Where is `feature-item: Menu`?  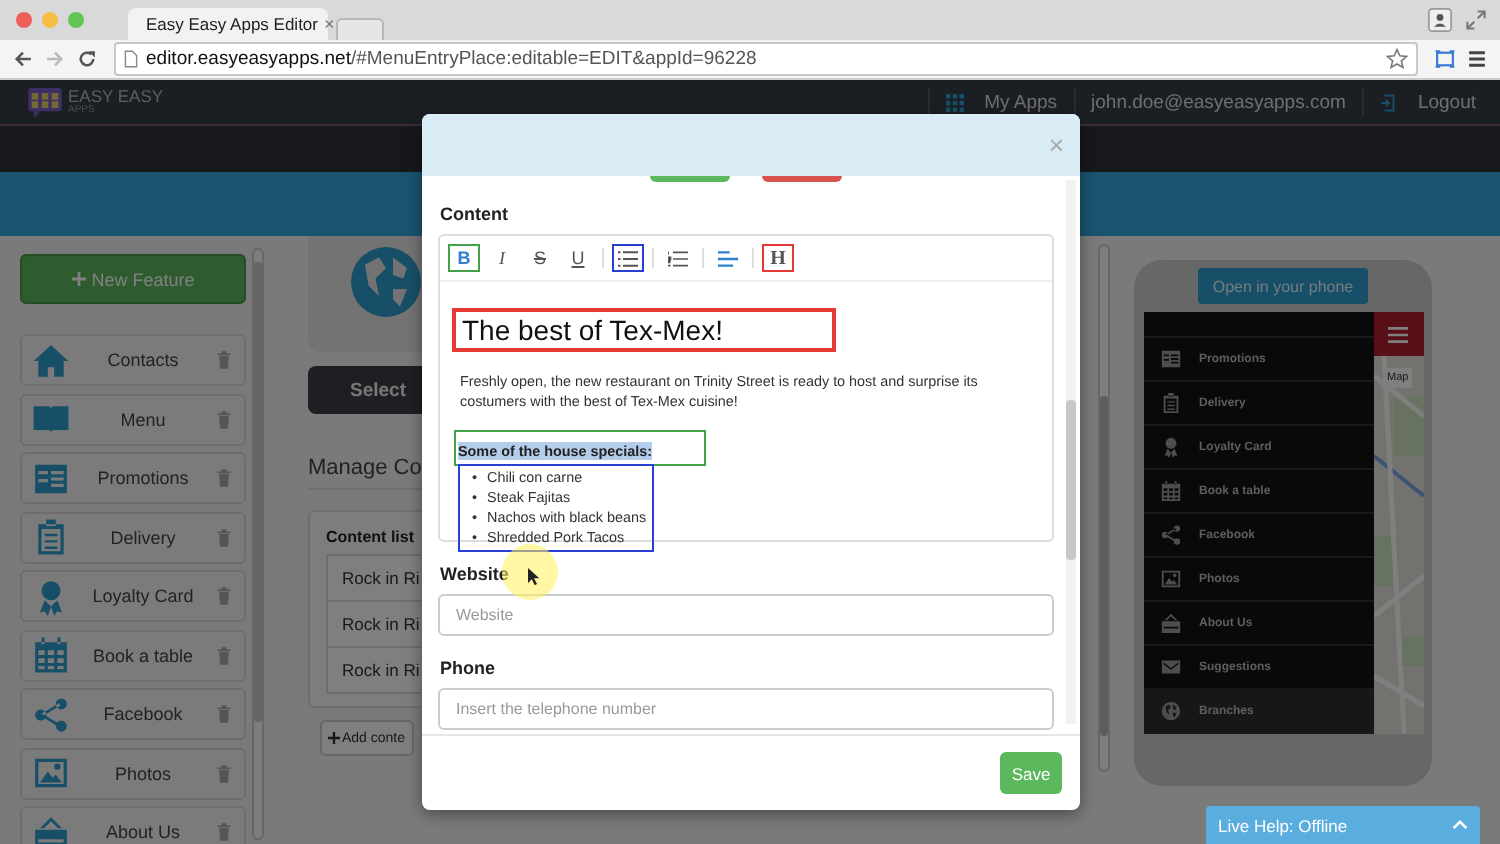
feature-item: Menu is located at coordinates (133, 419).